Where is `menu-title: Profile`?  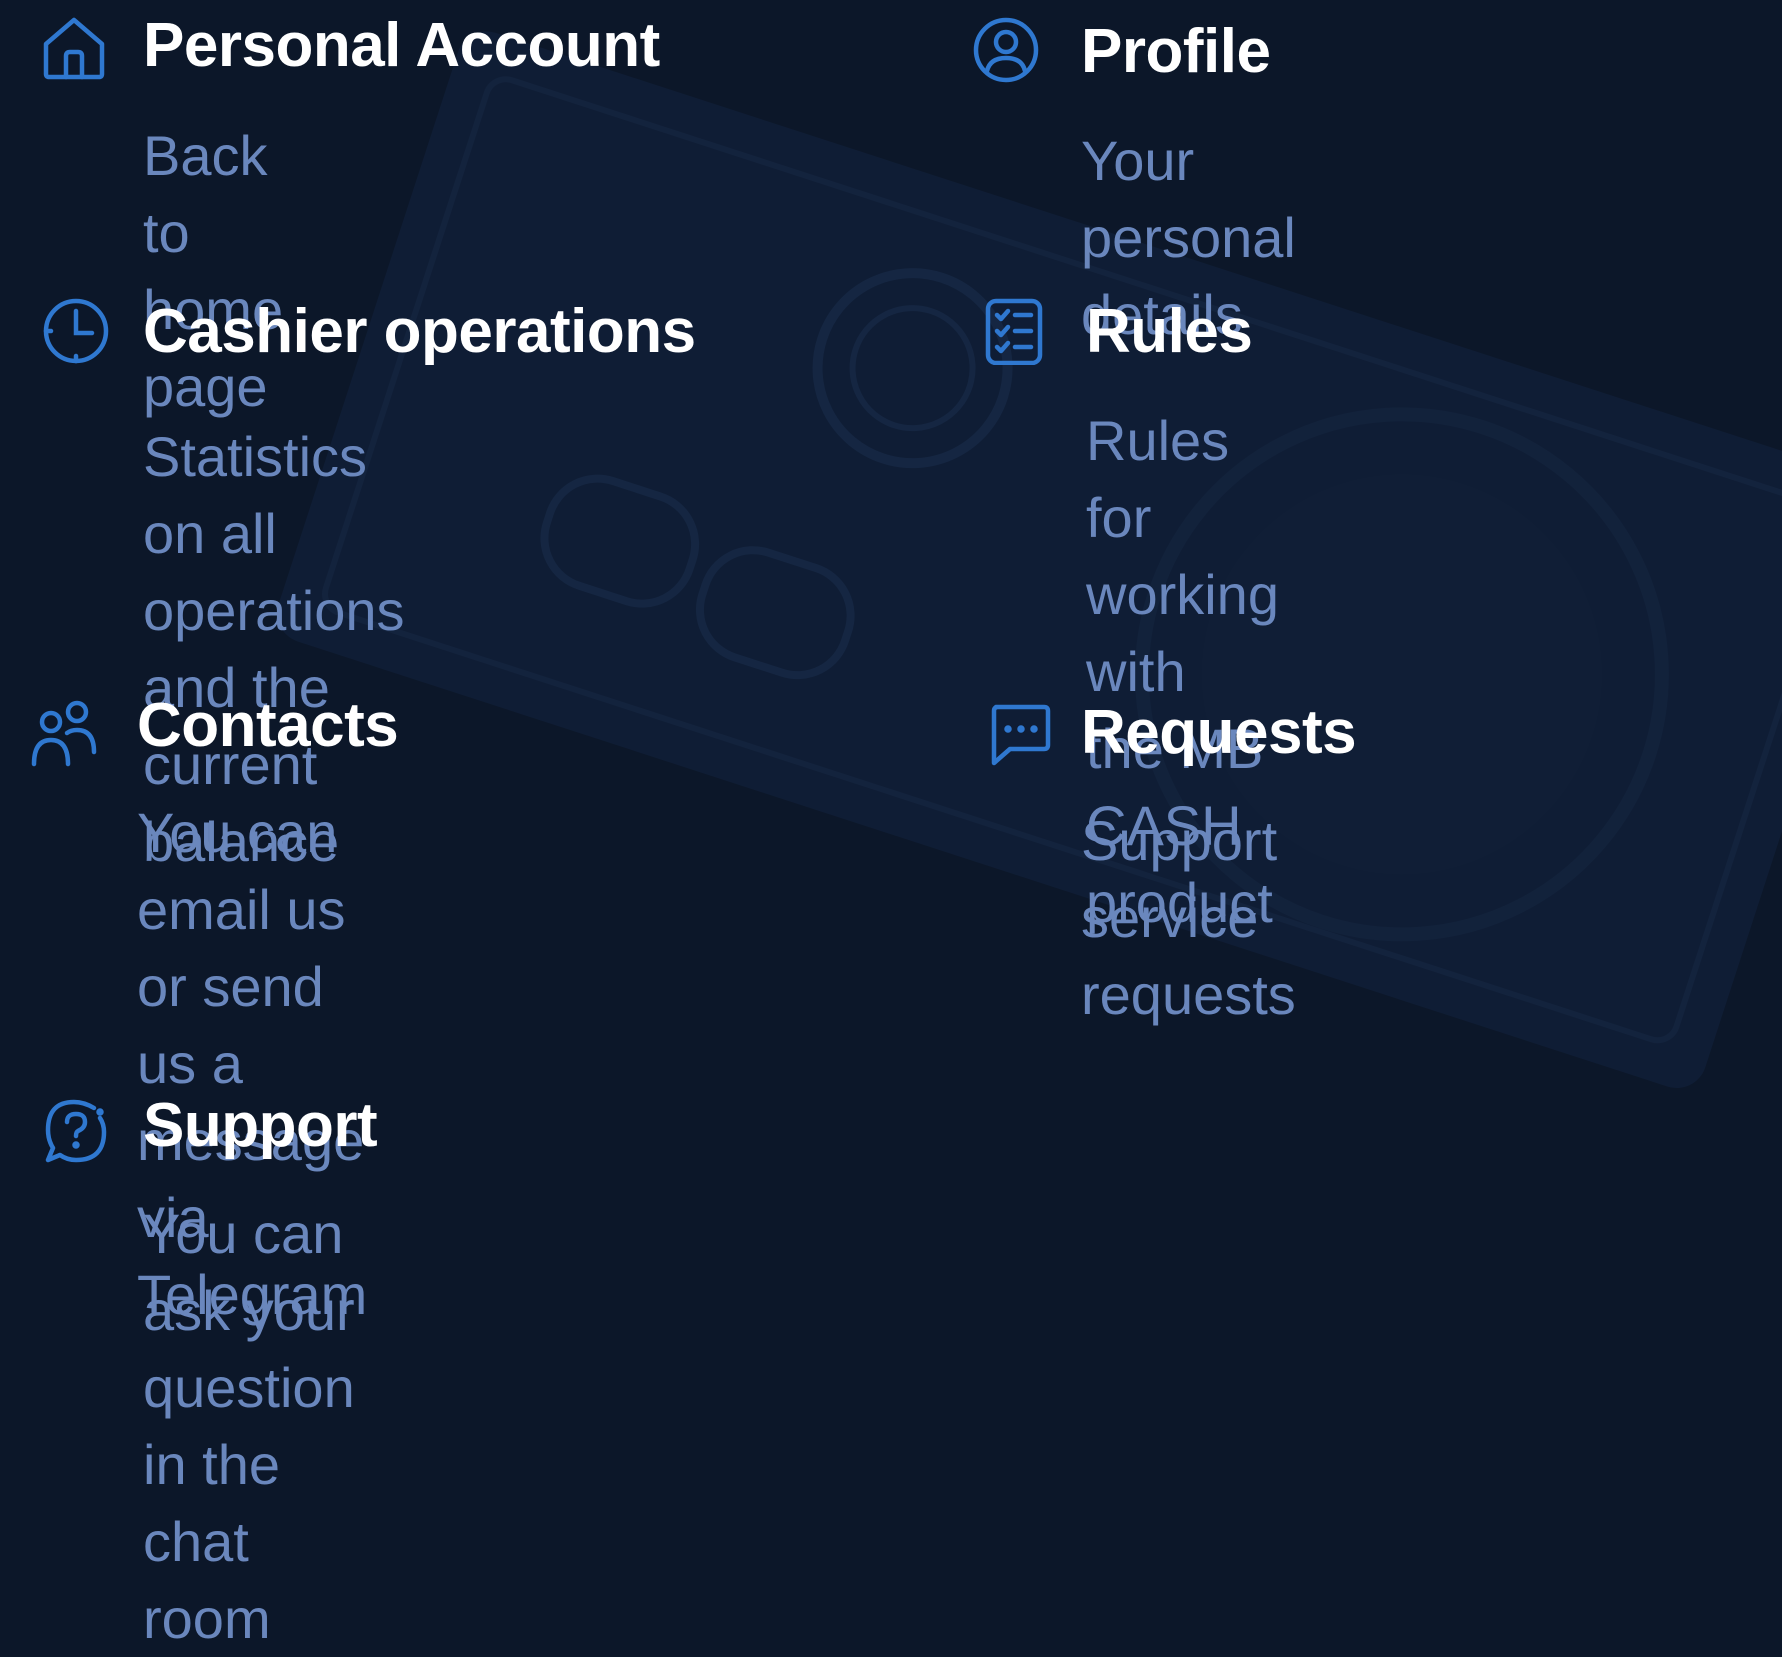 menu-title: Profile is located at coordinates (1176, 51).